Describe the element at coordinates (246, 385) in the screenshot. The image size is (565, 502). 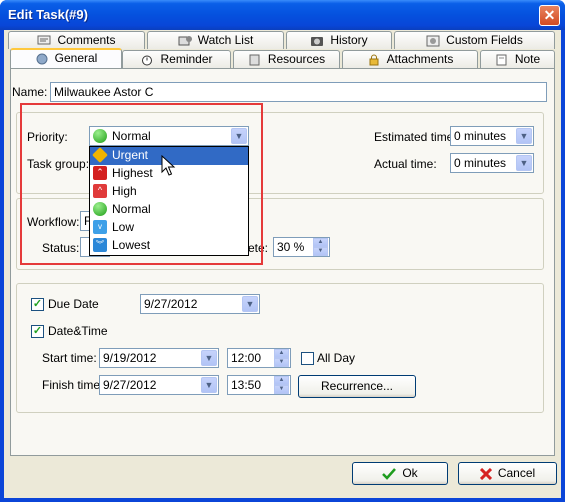
I see `finish-time-value: 13:50` at that location.